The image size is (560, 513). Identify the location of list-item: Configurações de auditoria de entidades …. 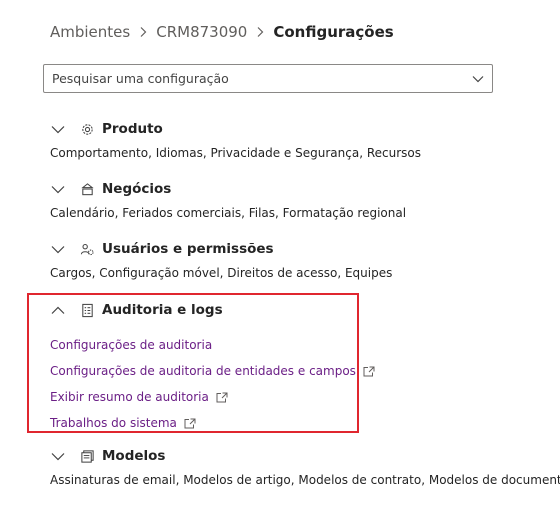
(300, 371).